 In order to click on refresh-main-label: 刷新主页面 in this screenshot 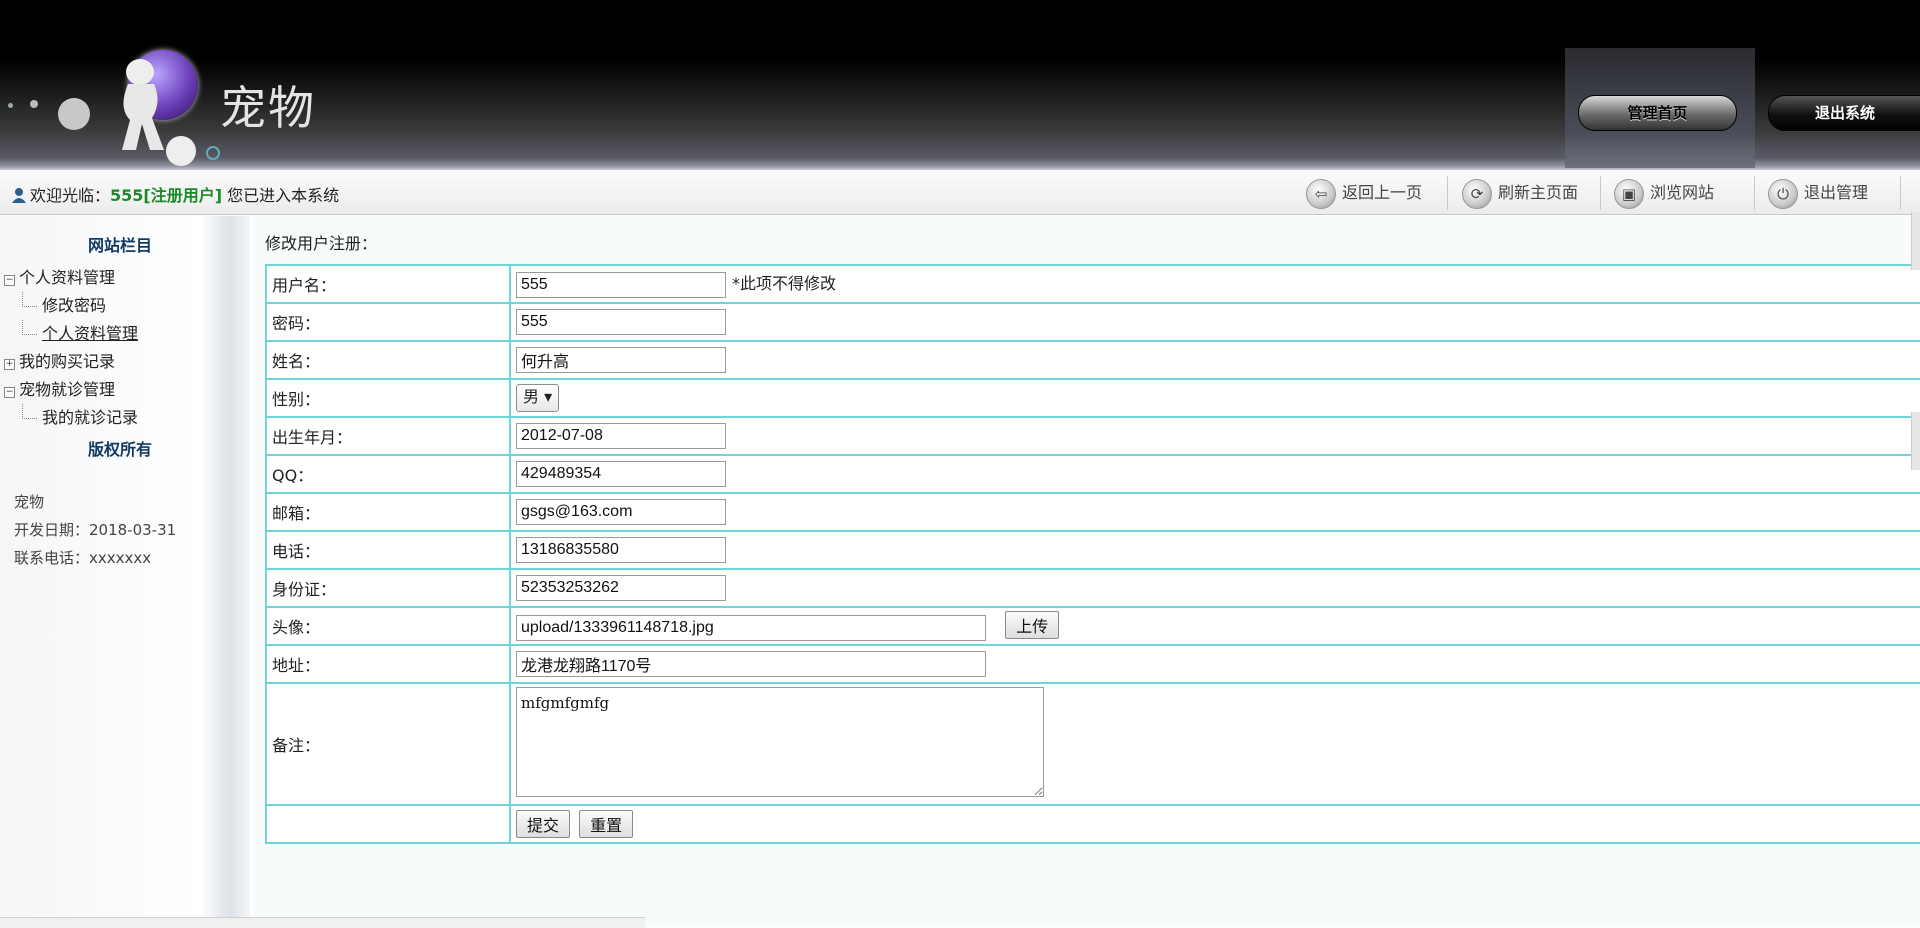, I will do `click(1538, 192)`.